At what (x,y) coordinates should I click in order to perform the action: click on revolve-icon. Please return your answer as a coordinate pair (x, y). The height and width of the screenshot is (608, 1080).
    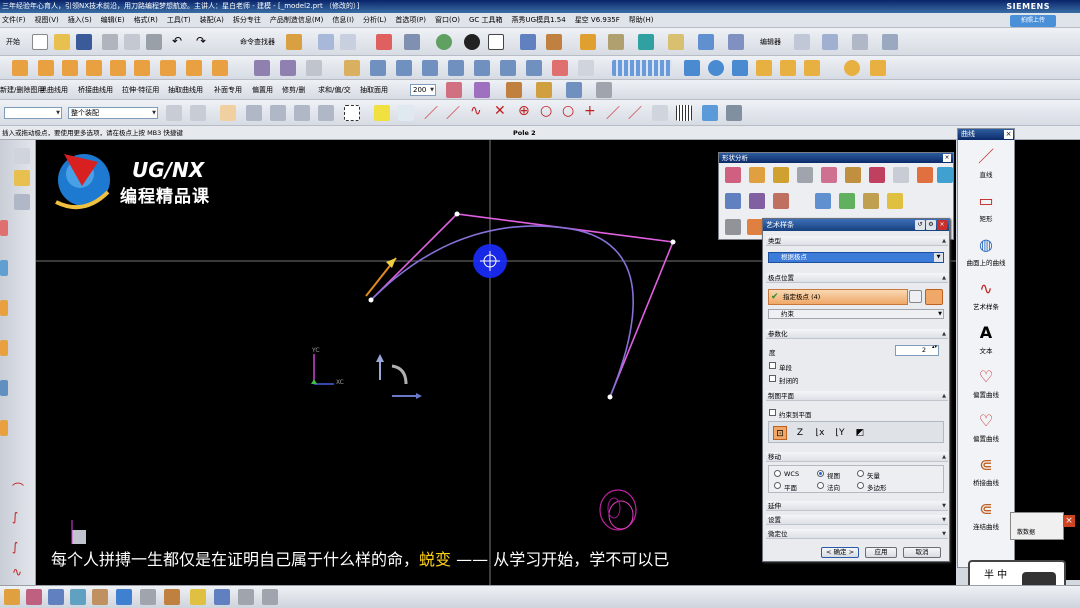
    Looking at the image, I should click on (142, 68).